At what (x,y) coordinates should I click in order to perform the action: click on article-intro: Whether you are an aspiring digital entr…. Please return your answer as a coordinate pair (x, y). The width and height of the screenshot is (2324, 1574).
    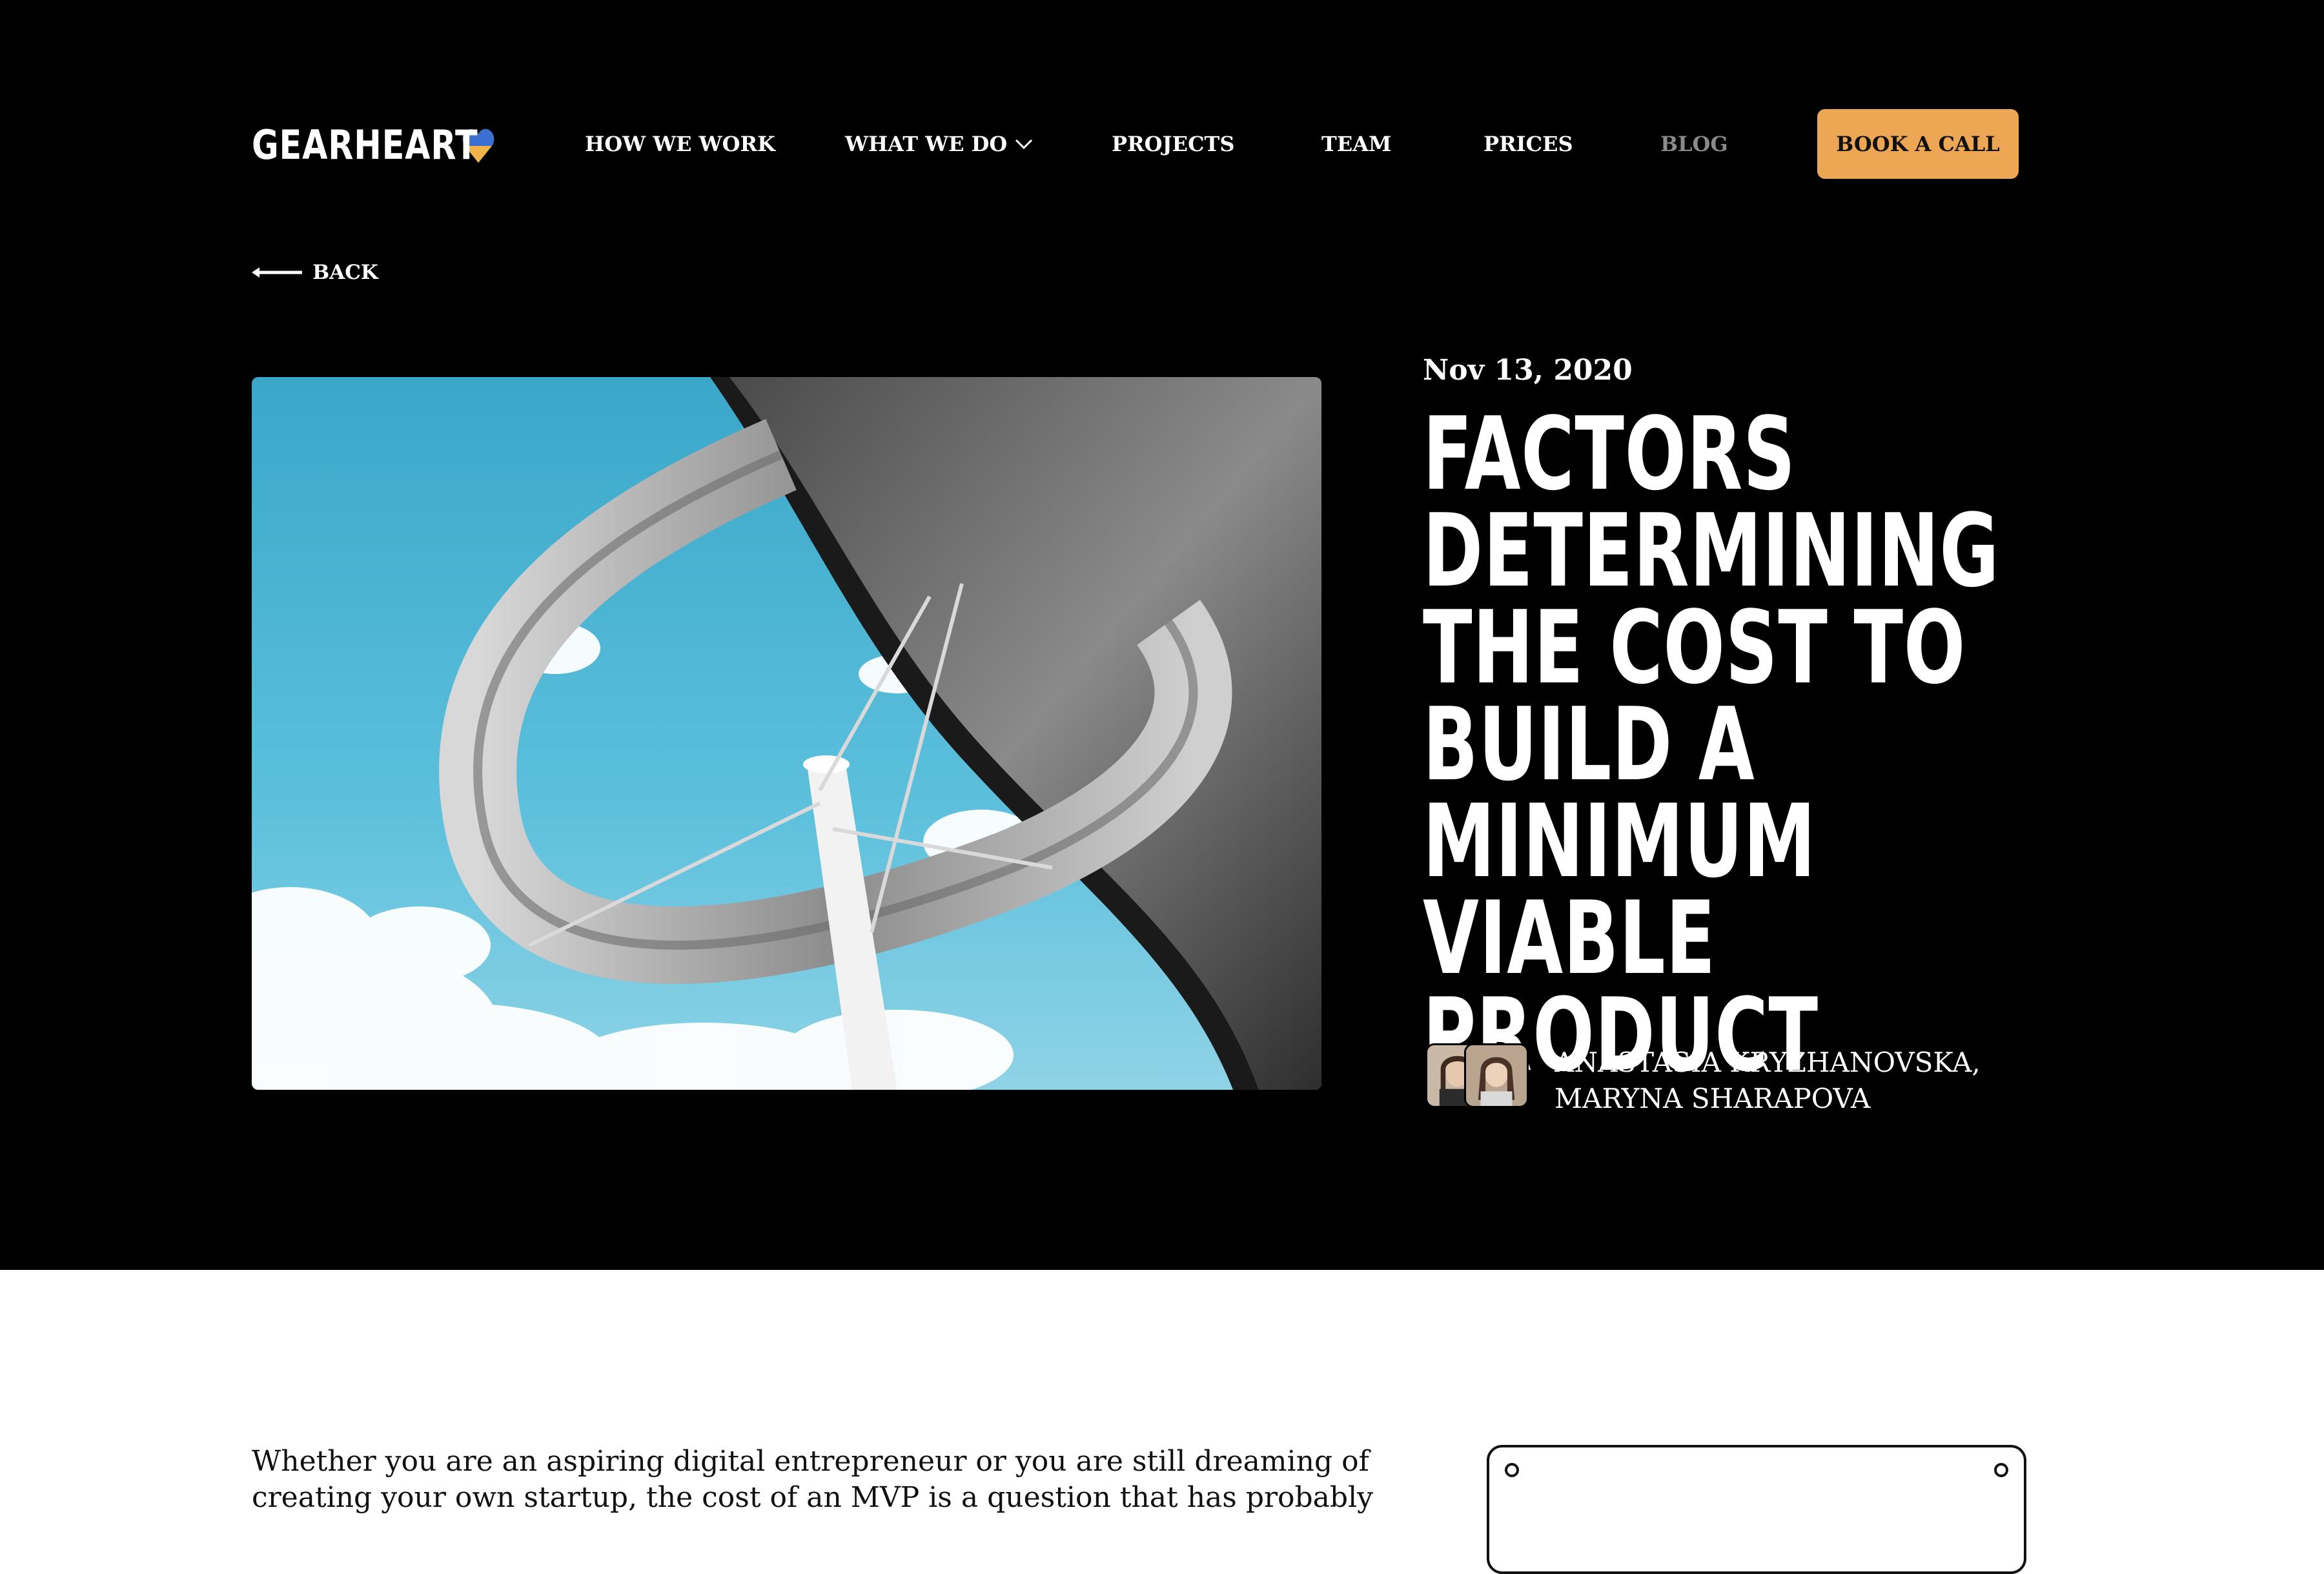
    Looking at the image, I should click on (813, 1479).